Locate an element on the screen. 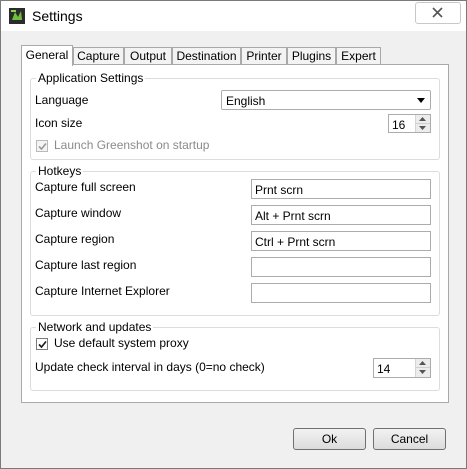  close-icon is located at coordinates (437, 12).